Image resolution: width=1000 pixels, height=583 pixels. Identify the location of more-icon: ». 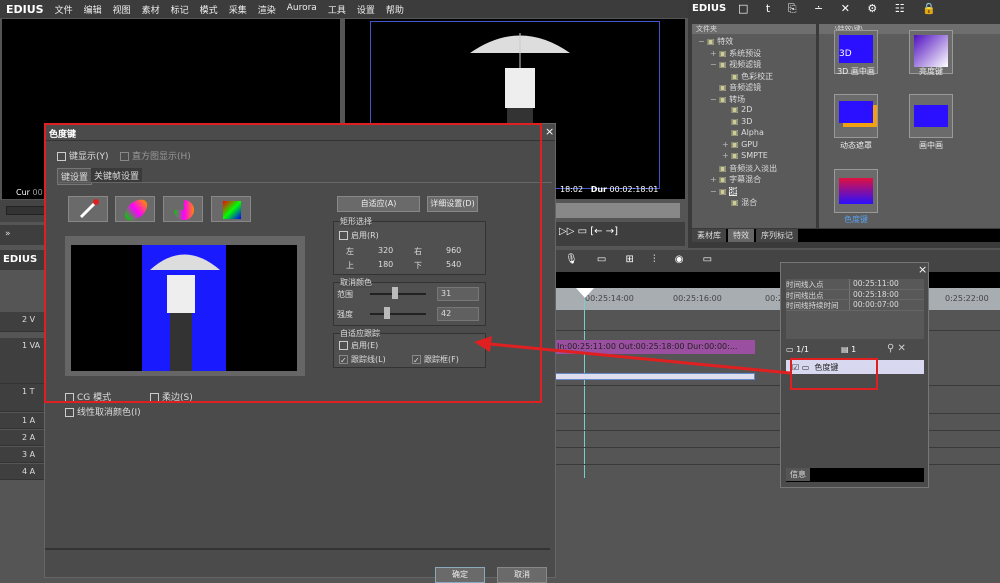
(8, 234).